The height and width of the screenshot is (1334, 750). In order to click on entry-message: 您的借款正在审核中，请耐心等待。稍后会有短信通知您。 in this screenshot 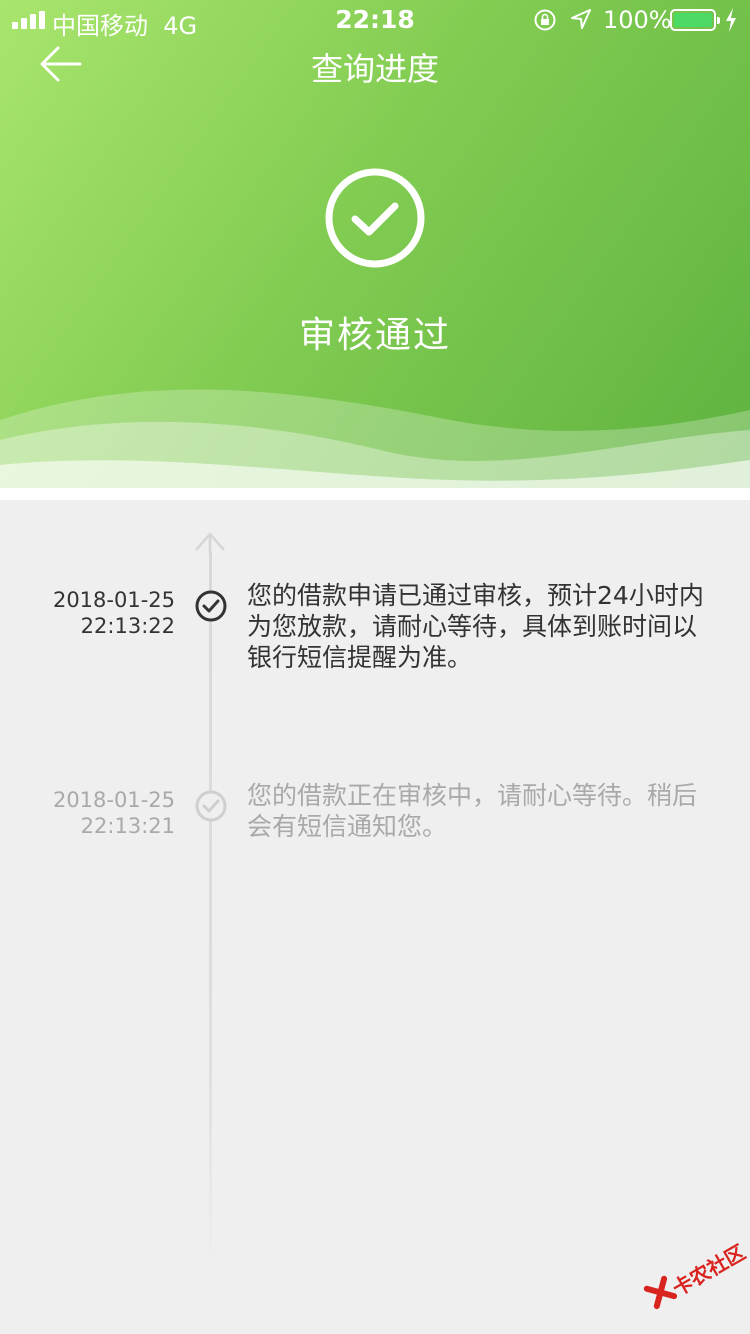, I will do `click(472, 811)`.